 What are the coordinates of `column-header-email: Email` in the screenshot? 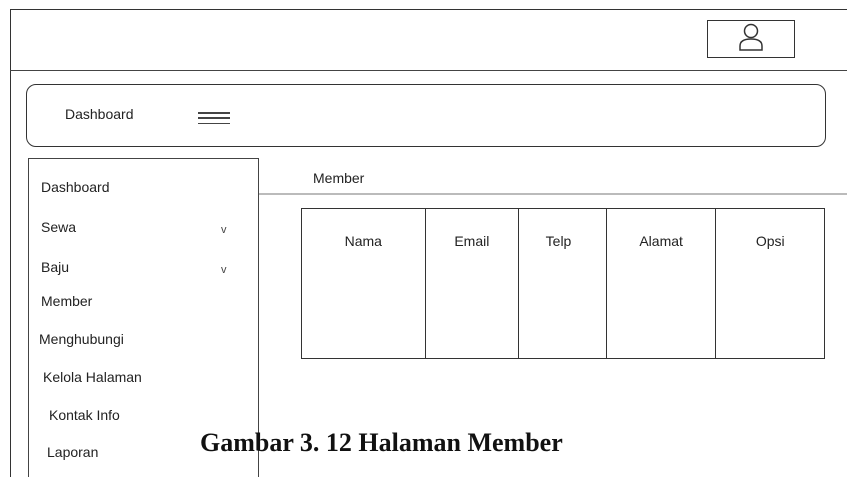 It's located at (472, 241).